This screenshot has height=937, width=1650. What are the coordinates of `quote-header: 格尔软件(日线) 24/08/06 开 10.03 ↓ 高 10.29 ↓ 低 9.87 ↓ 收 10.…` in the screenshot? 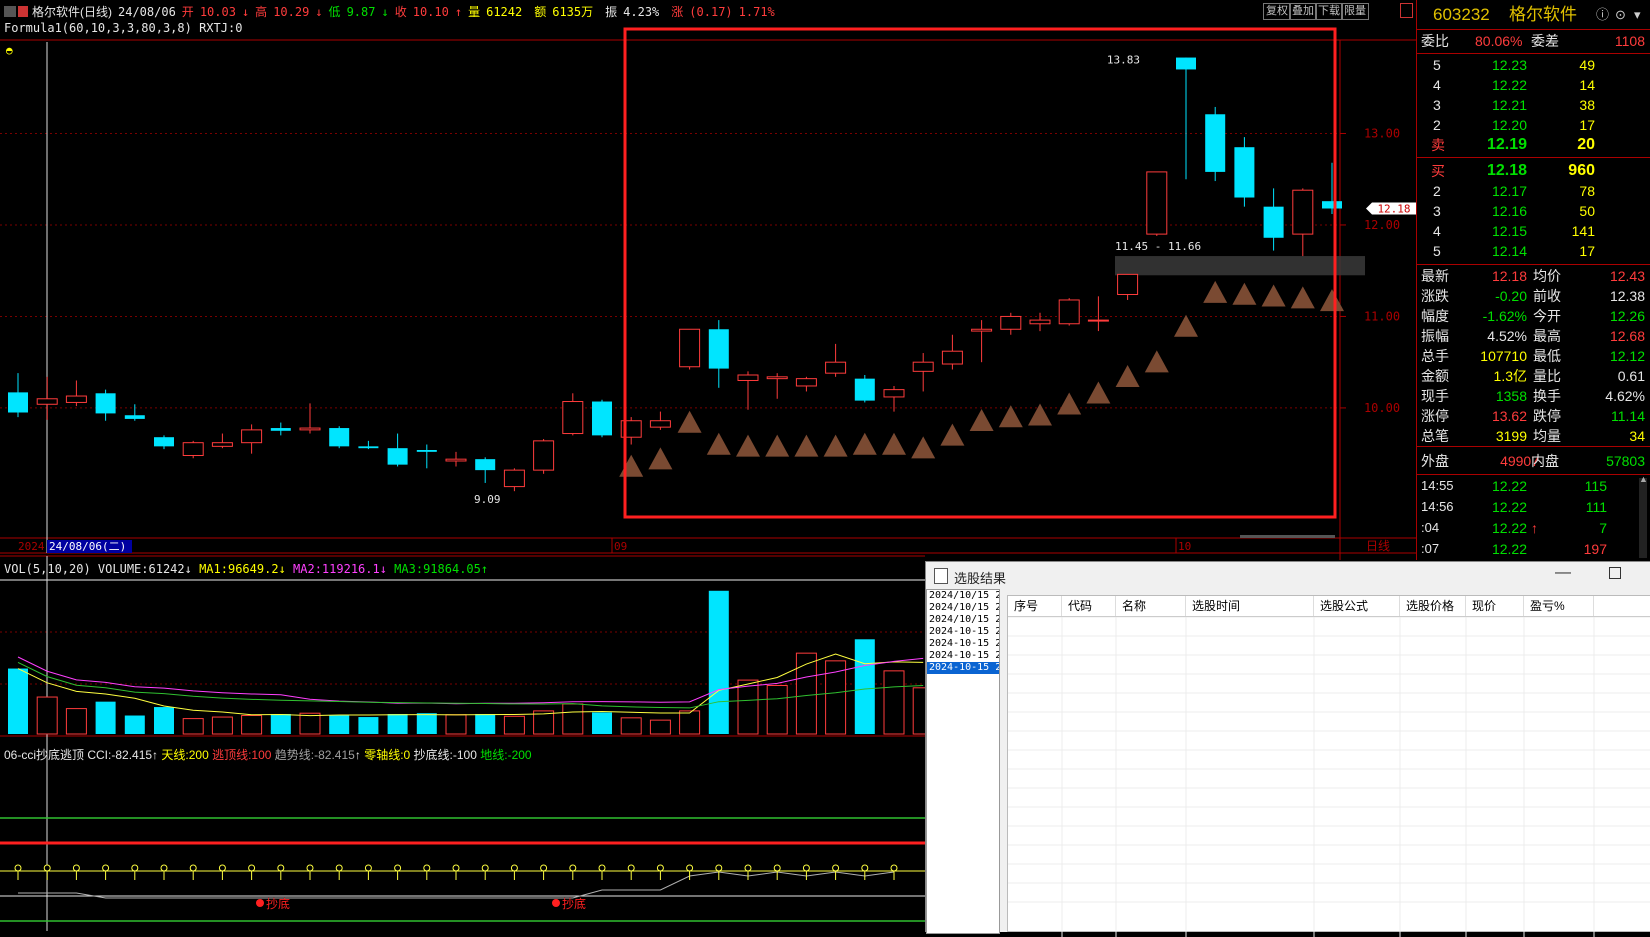 It's located at (395, 11).